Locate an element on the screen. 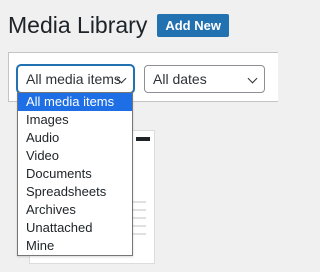 Image resolution: width=320 pixels, height=272 pixels. add-new-button: Add New is located at coordinates (193, 25).